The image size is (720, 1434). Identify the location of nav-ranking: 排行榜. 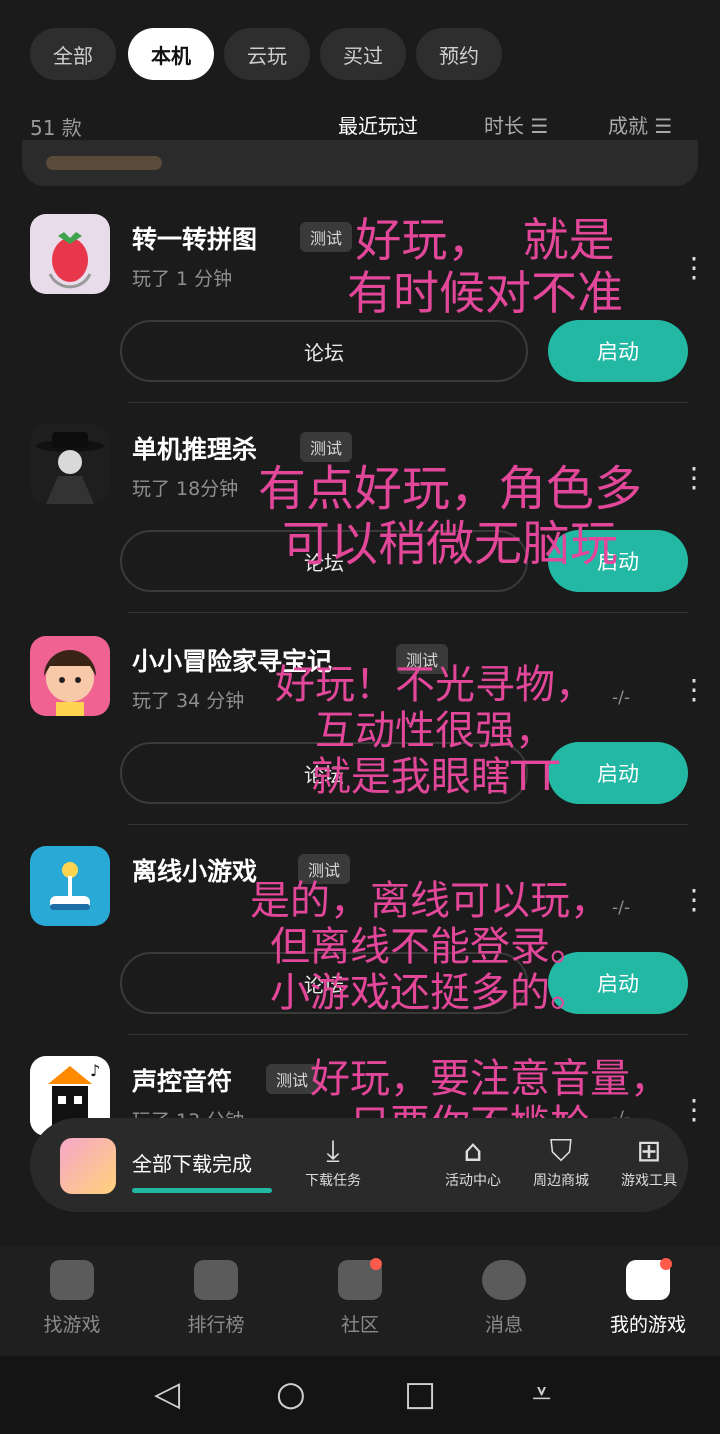
(216, 1298).